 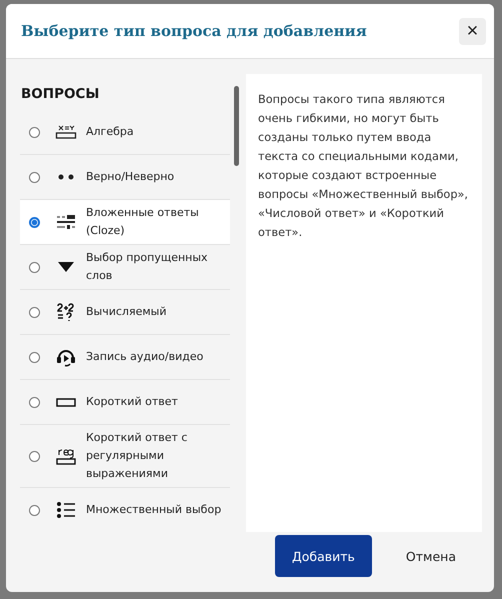 I want to click on regex-field-icon, so click(x=66, y=456).